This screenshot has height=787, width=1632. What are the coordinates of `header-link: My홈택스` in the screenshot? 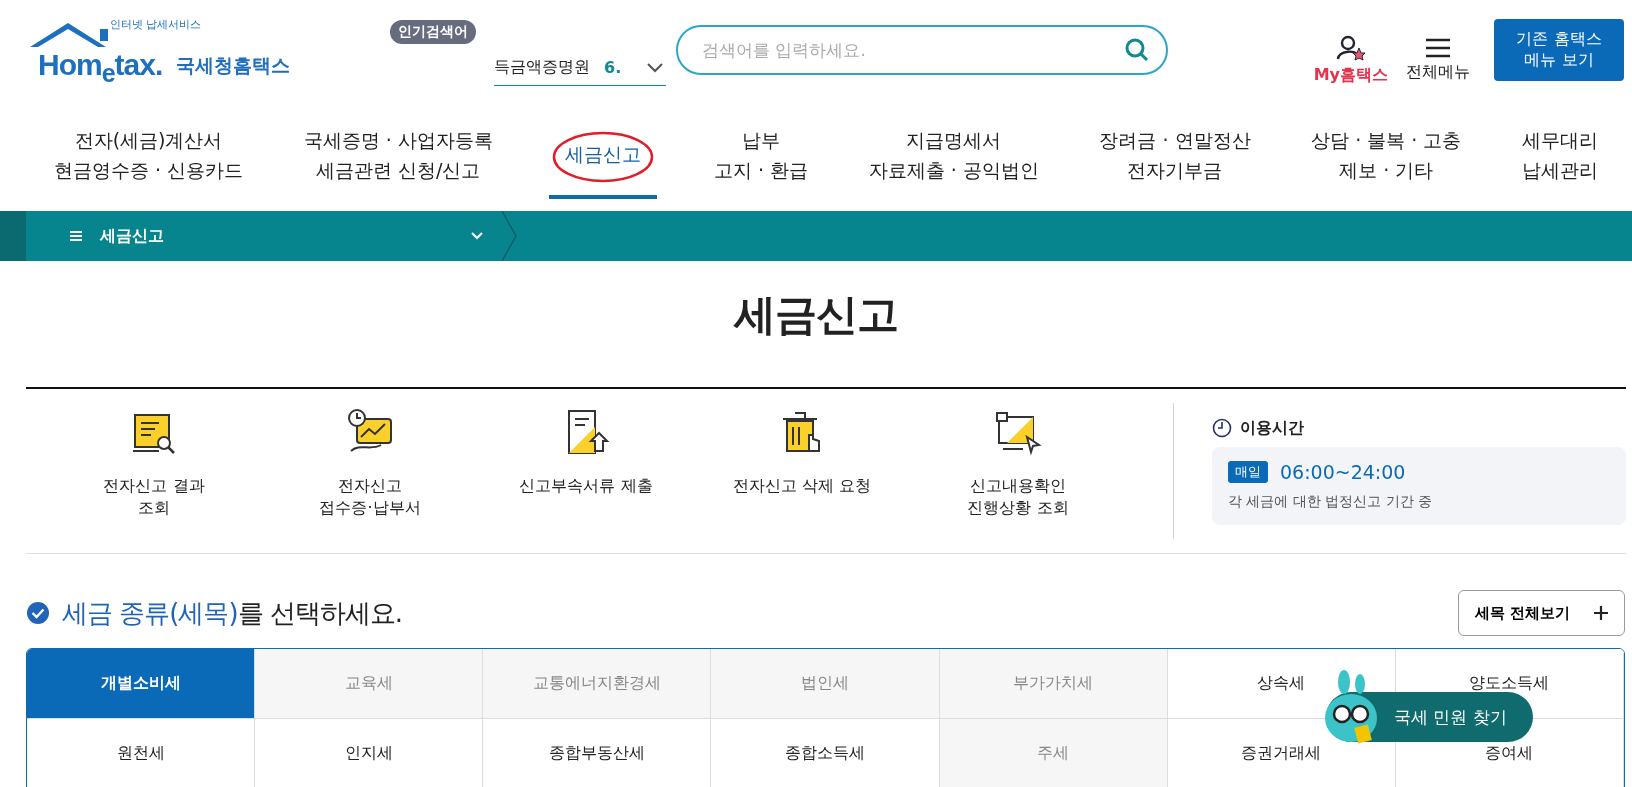 It's located at (1350, 60).